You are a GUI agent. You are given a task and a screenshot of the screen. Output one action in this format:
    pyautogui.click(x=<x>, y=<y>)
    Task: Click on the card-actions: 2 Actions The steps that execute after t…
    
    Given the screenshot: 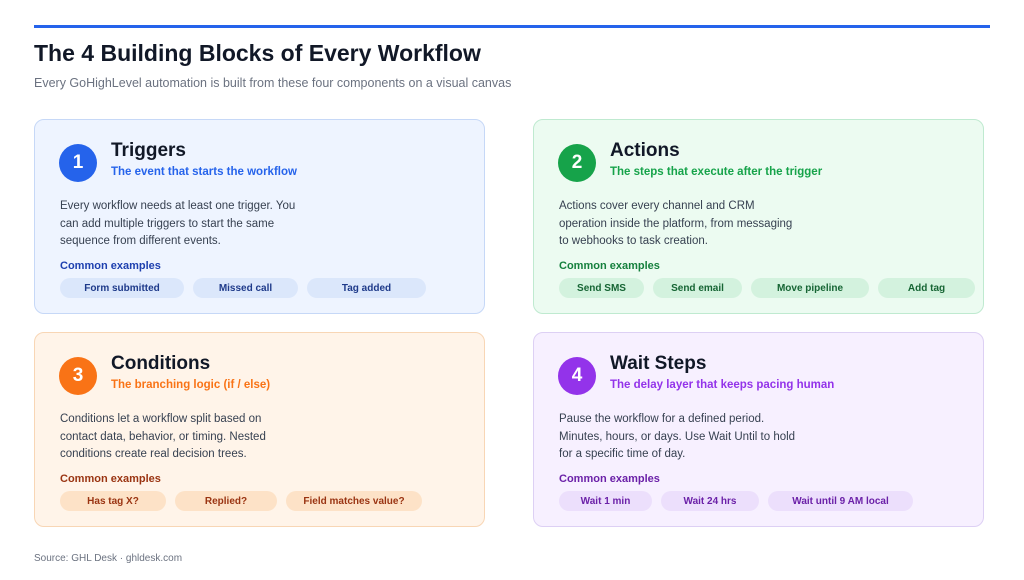 What is the action you would take?
    pyautogui.click(x=758, y=216)
    